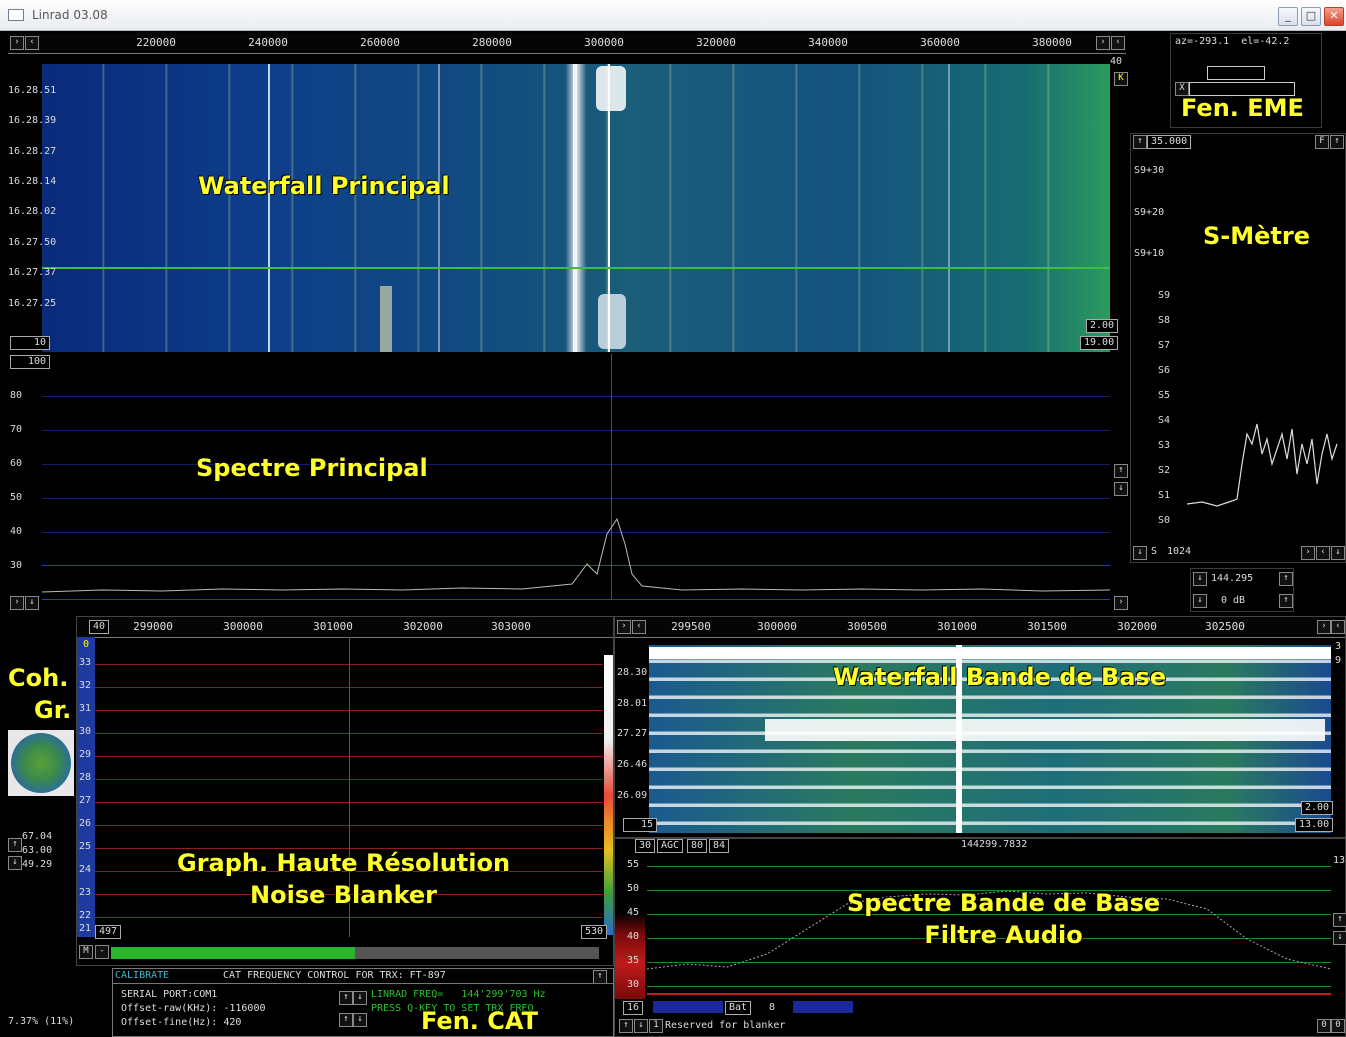  What do you see at coordinates (645, 846) in the screenshot?
I see `bb-toolbar-item: 30` at bounding box center [645, 846].